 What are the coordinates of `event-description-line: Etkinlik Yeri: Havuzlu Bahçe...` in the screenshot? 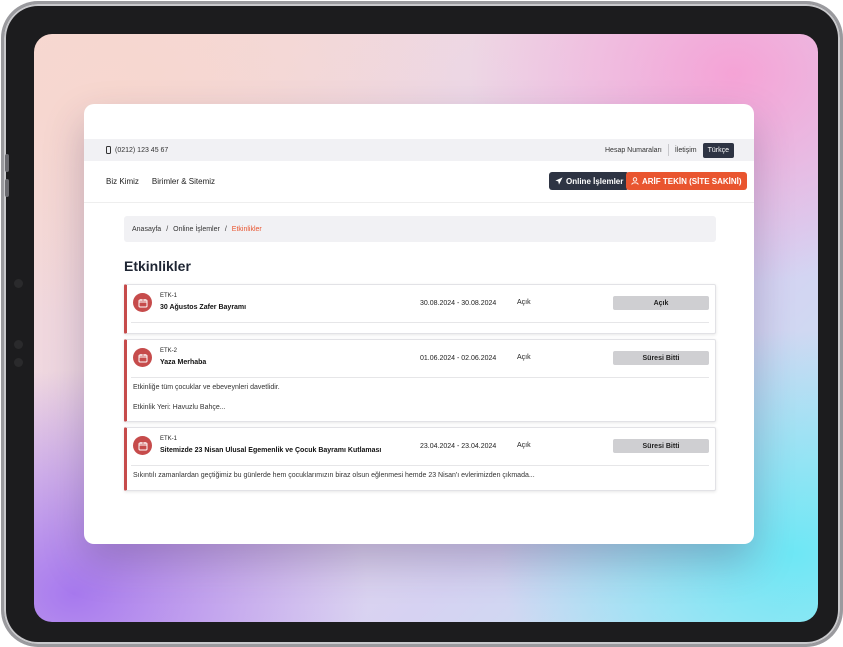 It's located at (179, 407).